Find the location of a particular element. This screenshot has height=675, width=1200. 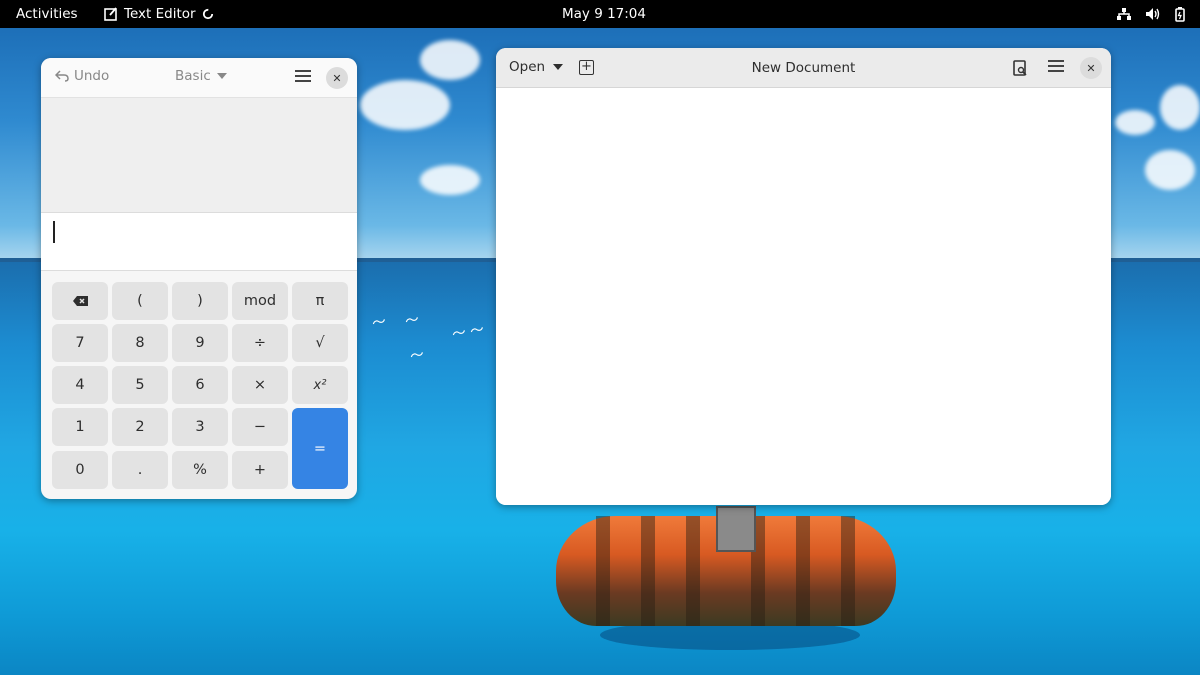

text-cursor is located at coordinates (54, 232).